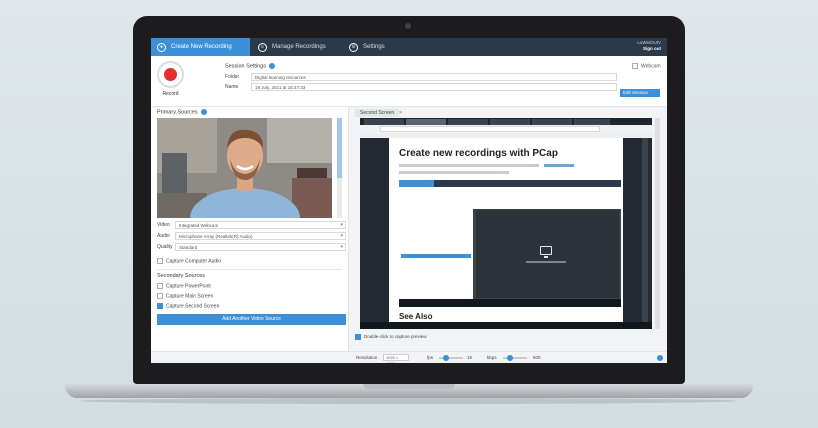 This screenshot has width=818, height=428. What do you see at coordinates (506, 121) in the screenshot?
I see `browser-tabs` at bounding box center [506, 121].